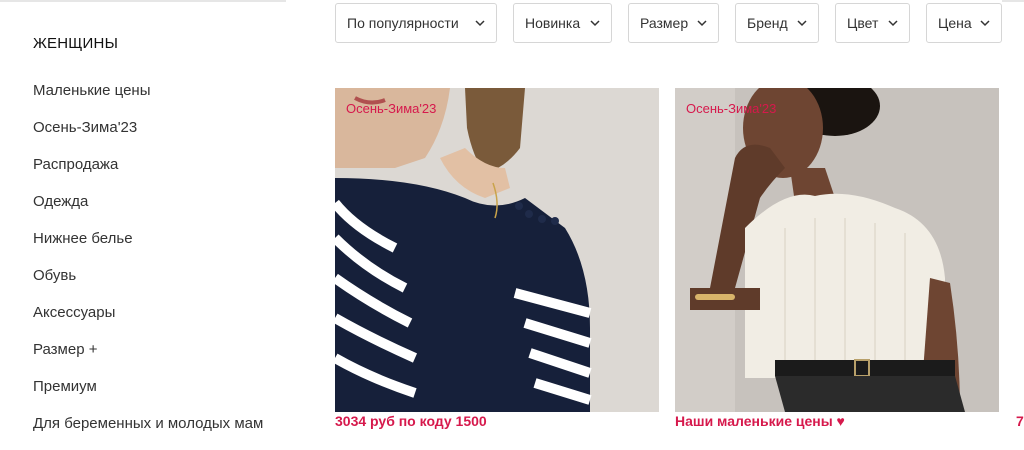 This screenshot has width=1024, height=450. I want to click on color-filter-dropdown: Цвет, so click(872, 23).